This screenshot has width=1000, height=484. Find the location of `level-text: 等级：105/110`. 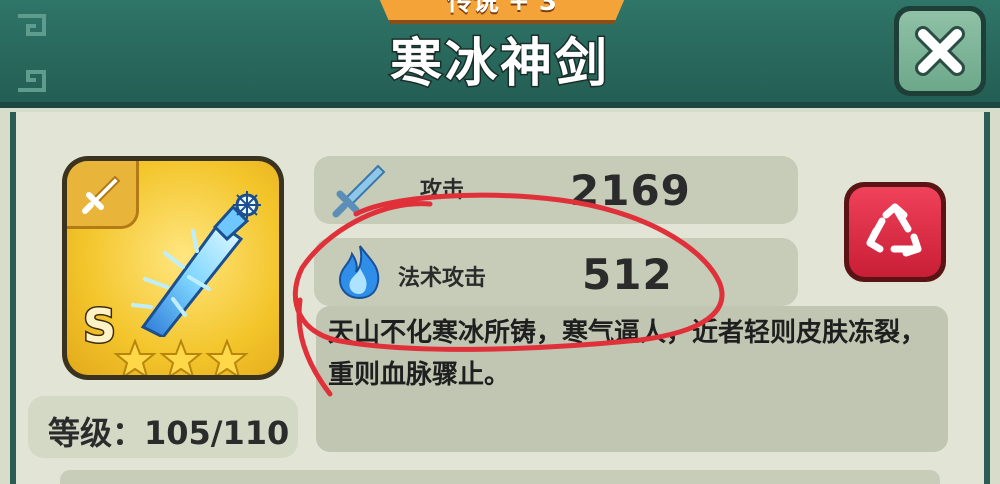

level-text: 等级：105/110 is located at coordinates (169, 433).